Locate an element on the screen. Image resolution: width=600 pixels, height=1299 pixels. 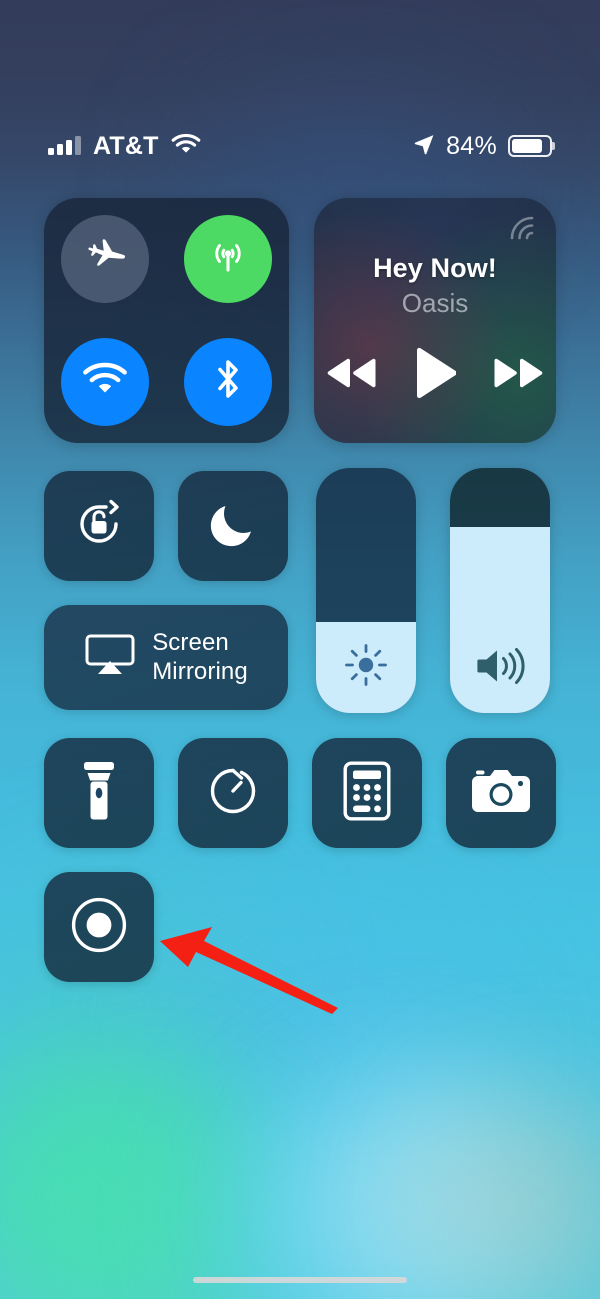
camera-icon is located at coordinates (501, 793).